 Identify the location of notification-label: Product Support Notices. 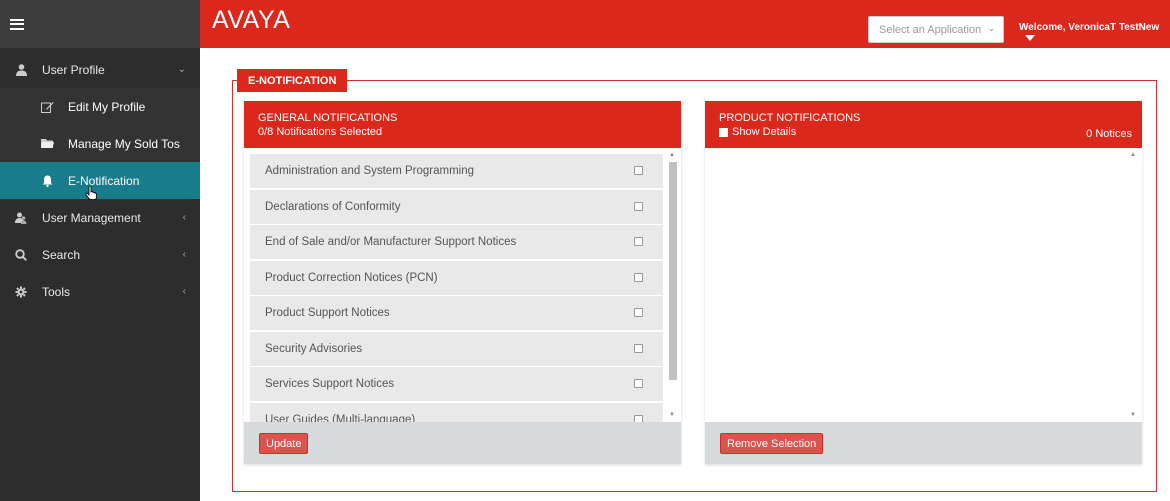
(327, 313).